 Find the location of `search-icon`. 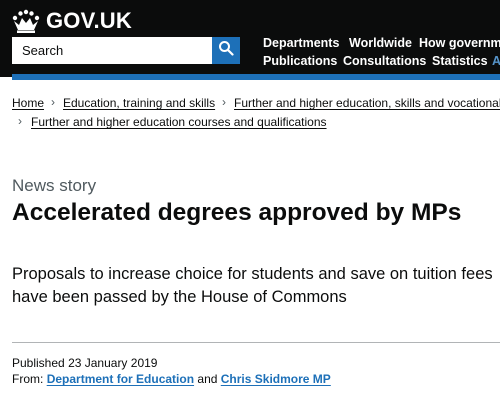

search-icon is located at coordinates (226, 50).